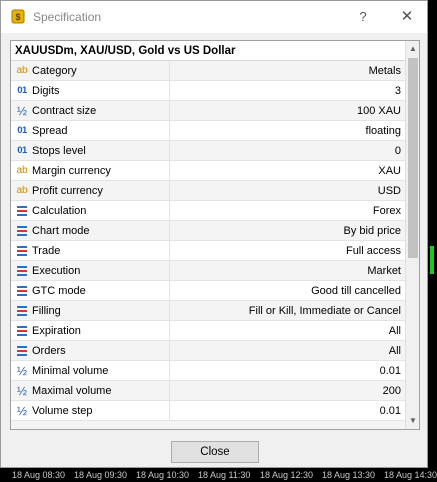 This screenshot has width=437, height=482. Describe the element at coordinates (397, 151) in the screenshot. I see `spec-value: 0` at that location.